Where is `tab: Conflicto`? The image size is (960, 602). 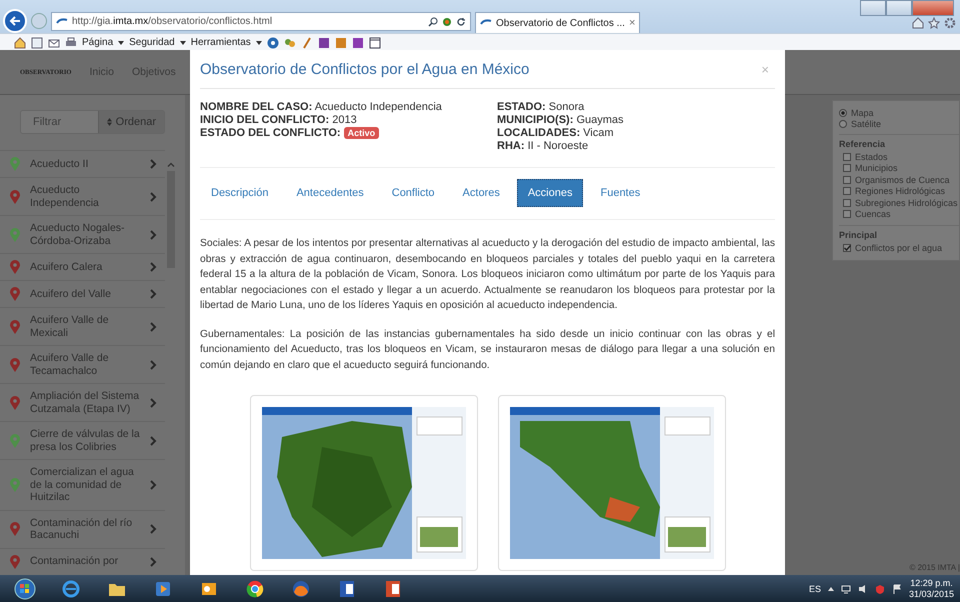 tab: Conflicto is located at coordinates (413, 193).